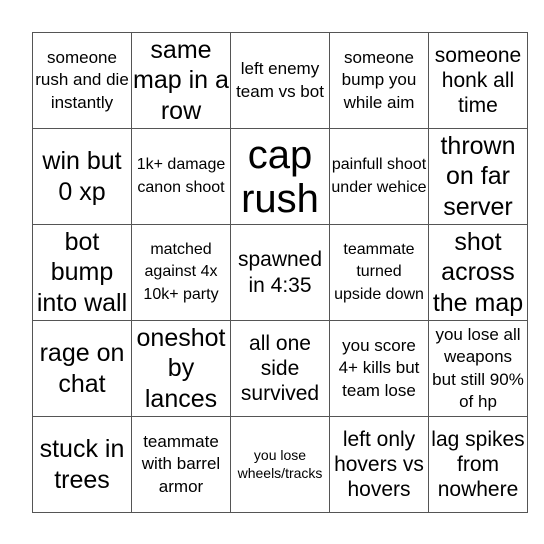 The image size is (544, 544). I want to click on bingo-cell: oneshot by lances, so click(181, 368).